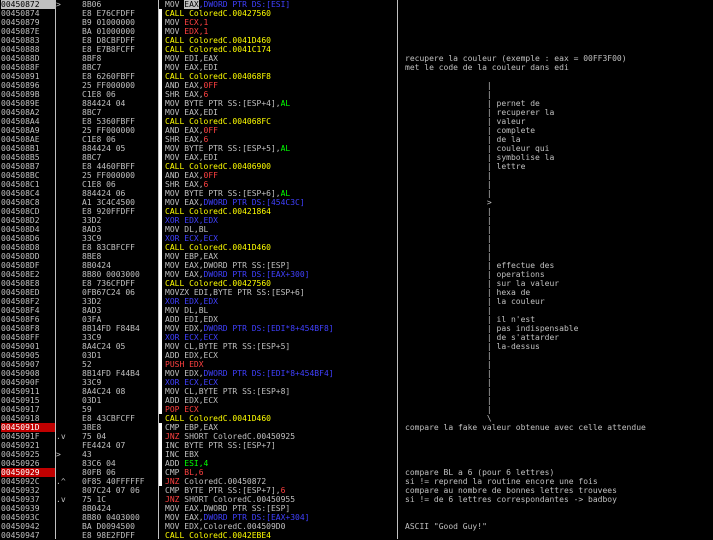  I want to click on disasm-row: 00450879 B9 01000000 MOV ECX,1, so click(356, 22).